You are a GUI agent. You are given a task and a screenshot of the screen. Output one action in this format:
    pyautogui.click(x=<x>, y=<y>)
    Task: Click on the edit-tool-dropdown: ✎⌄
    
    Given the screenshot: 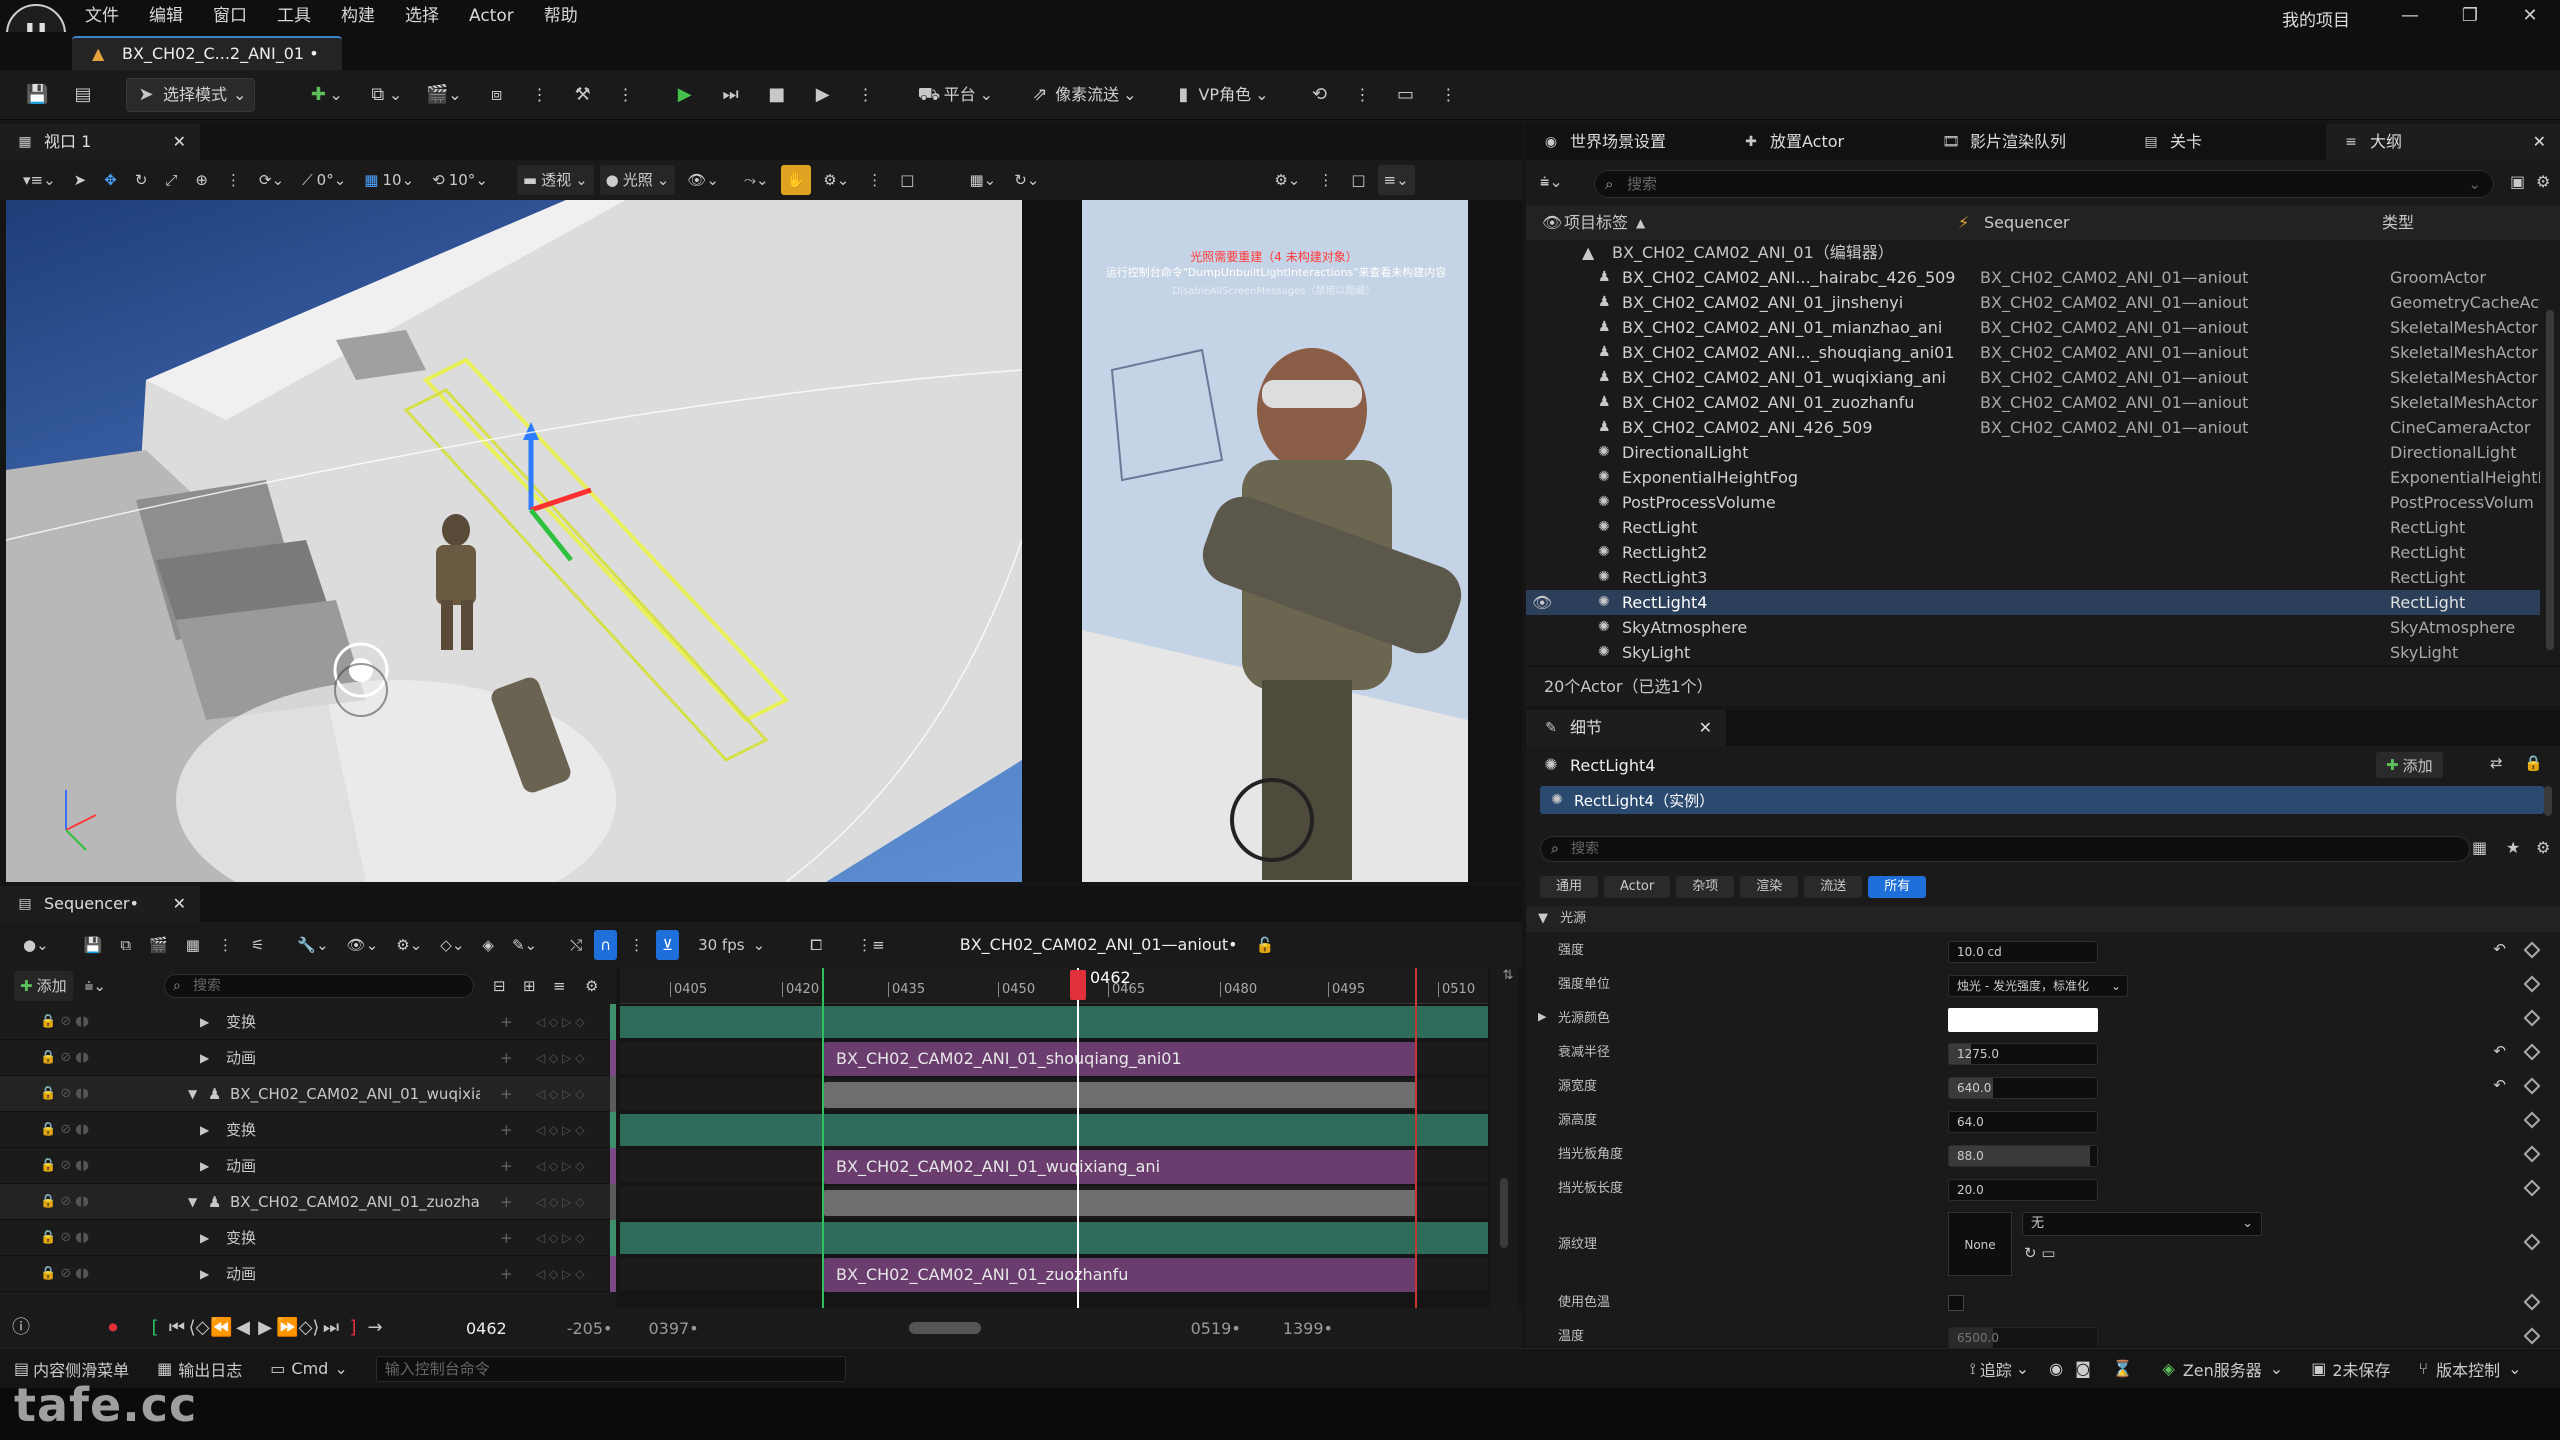 What is the action you would take?
    pyautogui.click(x=524, y=945)
    